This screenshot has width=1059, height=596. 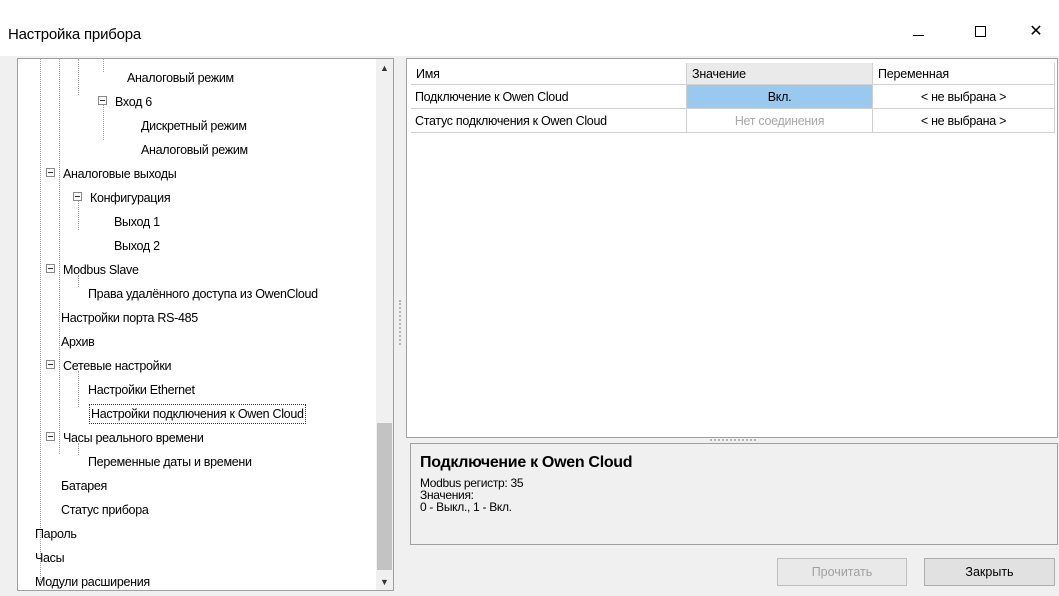 I want to click on tree-item-label: Статус прибора, so click(x=105, y=510).